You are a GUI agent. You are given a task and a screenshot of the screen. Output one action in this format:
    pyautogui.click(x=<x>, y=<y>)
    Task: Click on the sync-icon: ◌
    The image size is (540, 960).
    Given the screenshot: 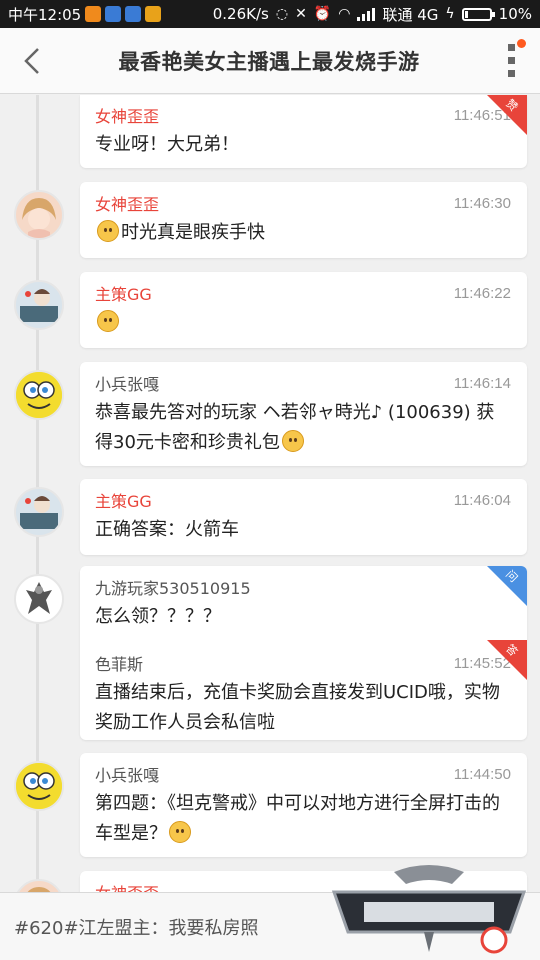 What is the action you would take?
    pyautogui.click(x=282, y=14)
    